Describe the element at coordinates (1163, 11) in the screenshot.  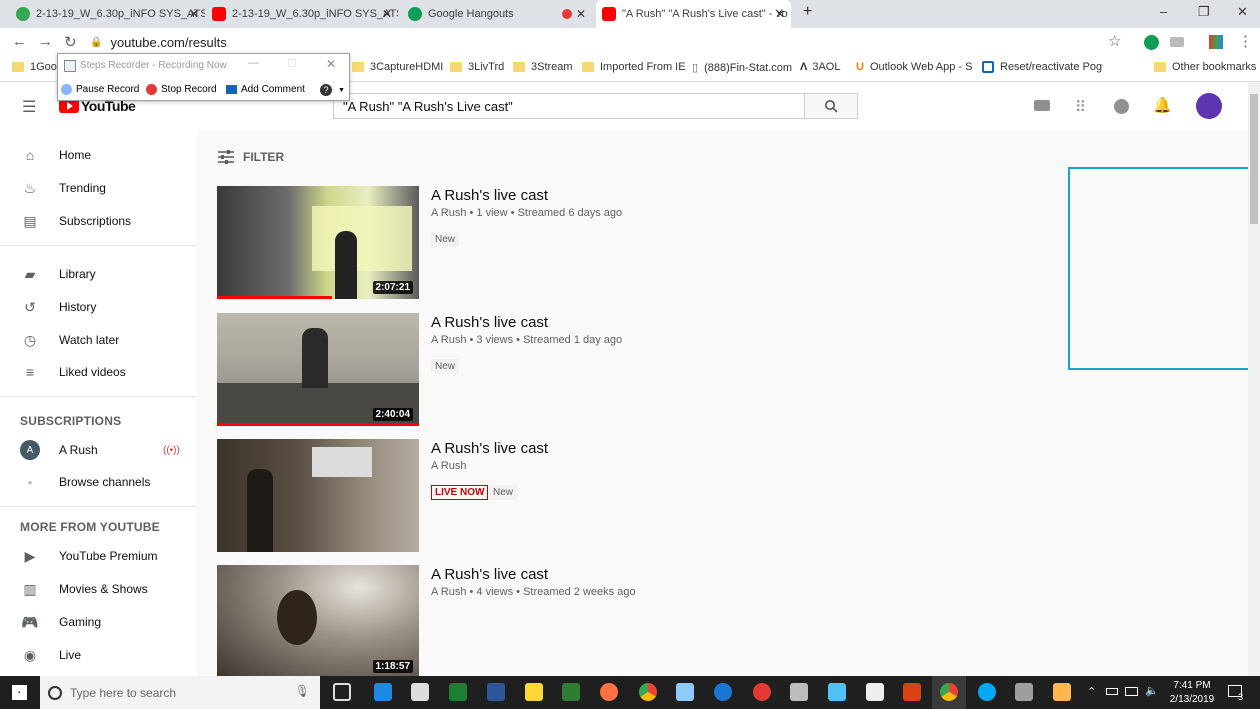
I see `minimize-icon: –` at that location.